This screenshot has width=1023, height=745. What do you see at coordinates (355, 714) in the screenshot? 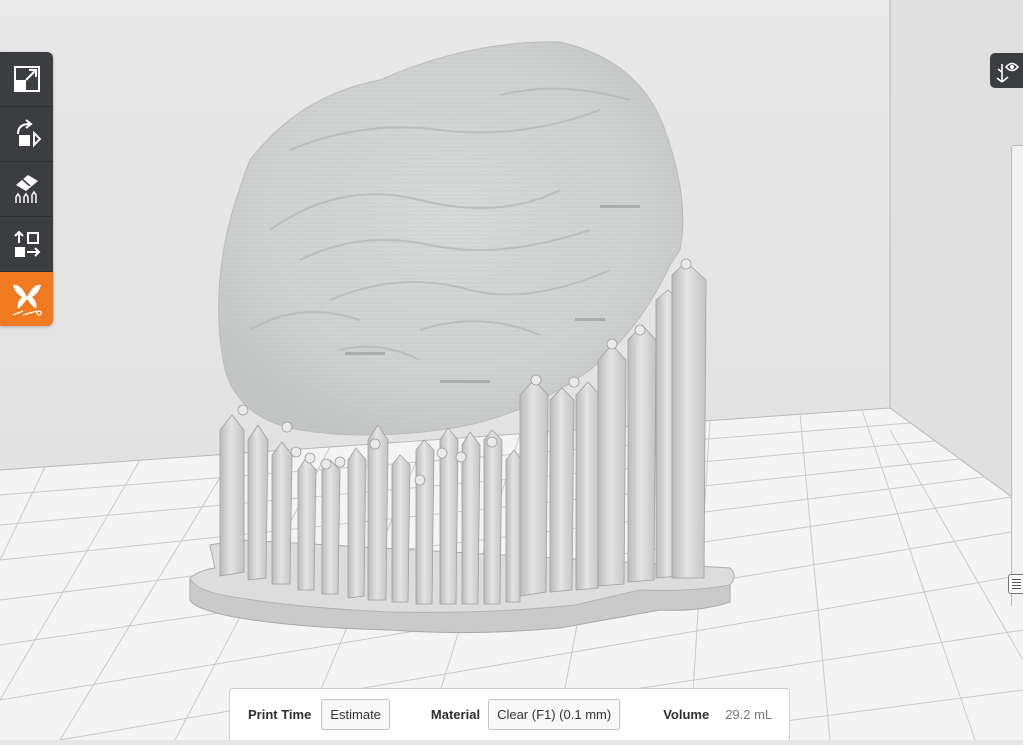
I see `estimate-button: Estimate` at bounding box center [355, 714].